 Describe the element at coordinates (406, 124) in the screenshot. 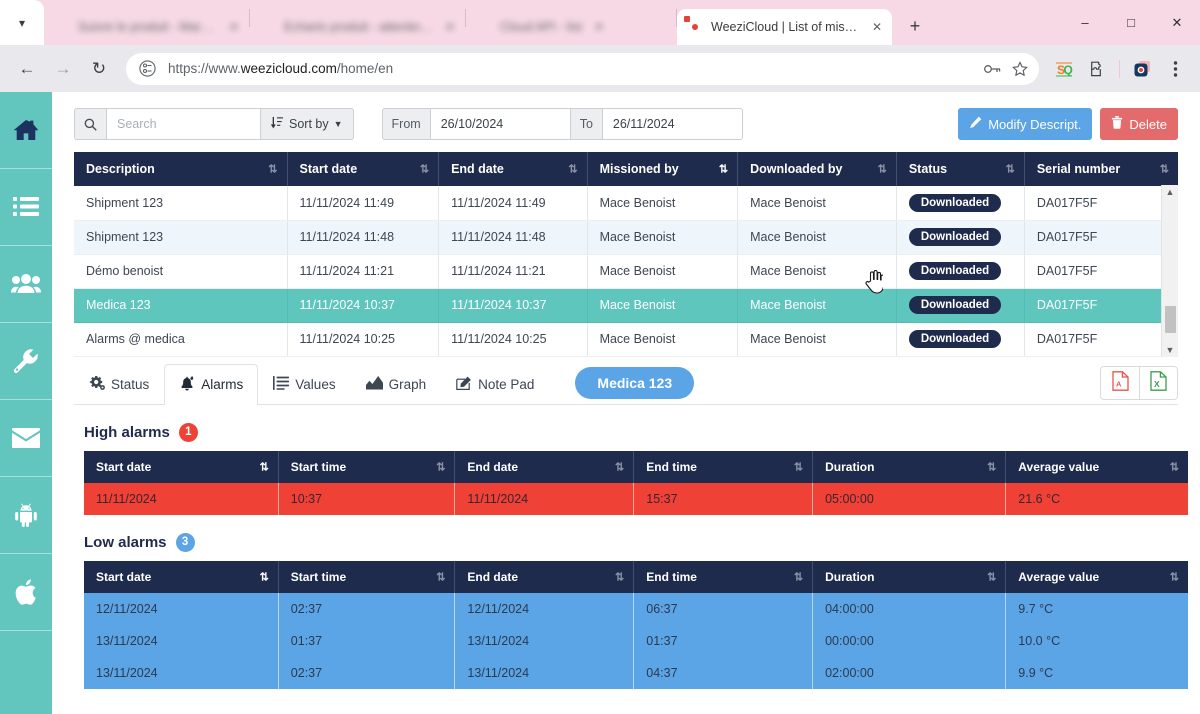

I see `from-label: From` at that location.